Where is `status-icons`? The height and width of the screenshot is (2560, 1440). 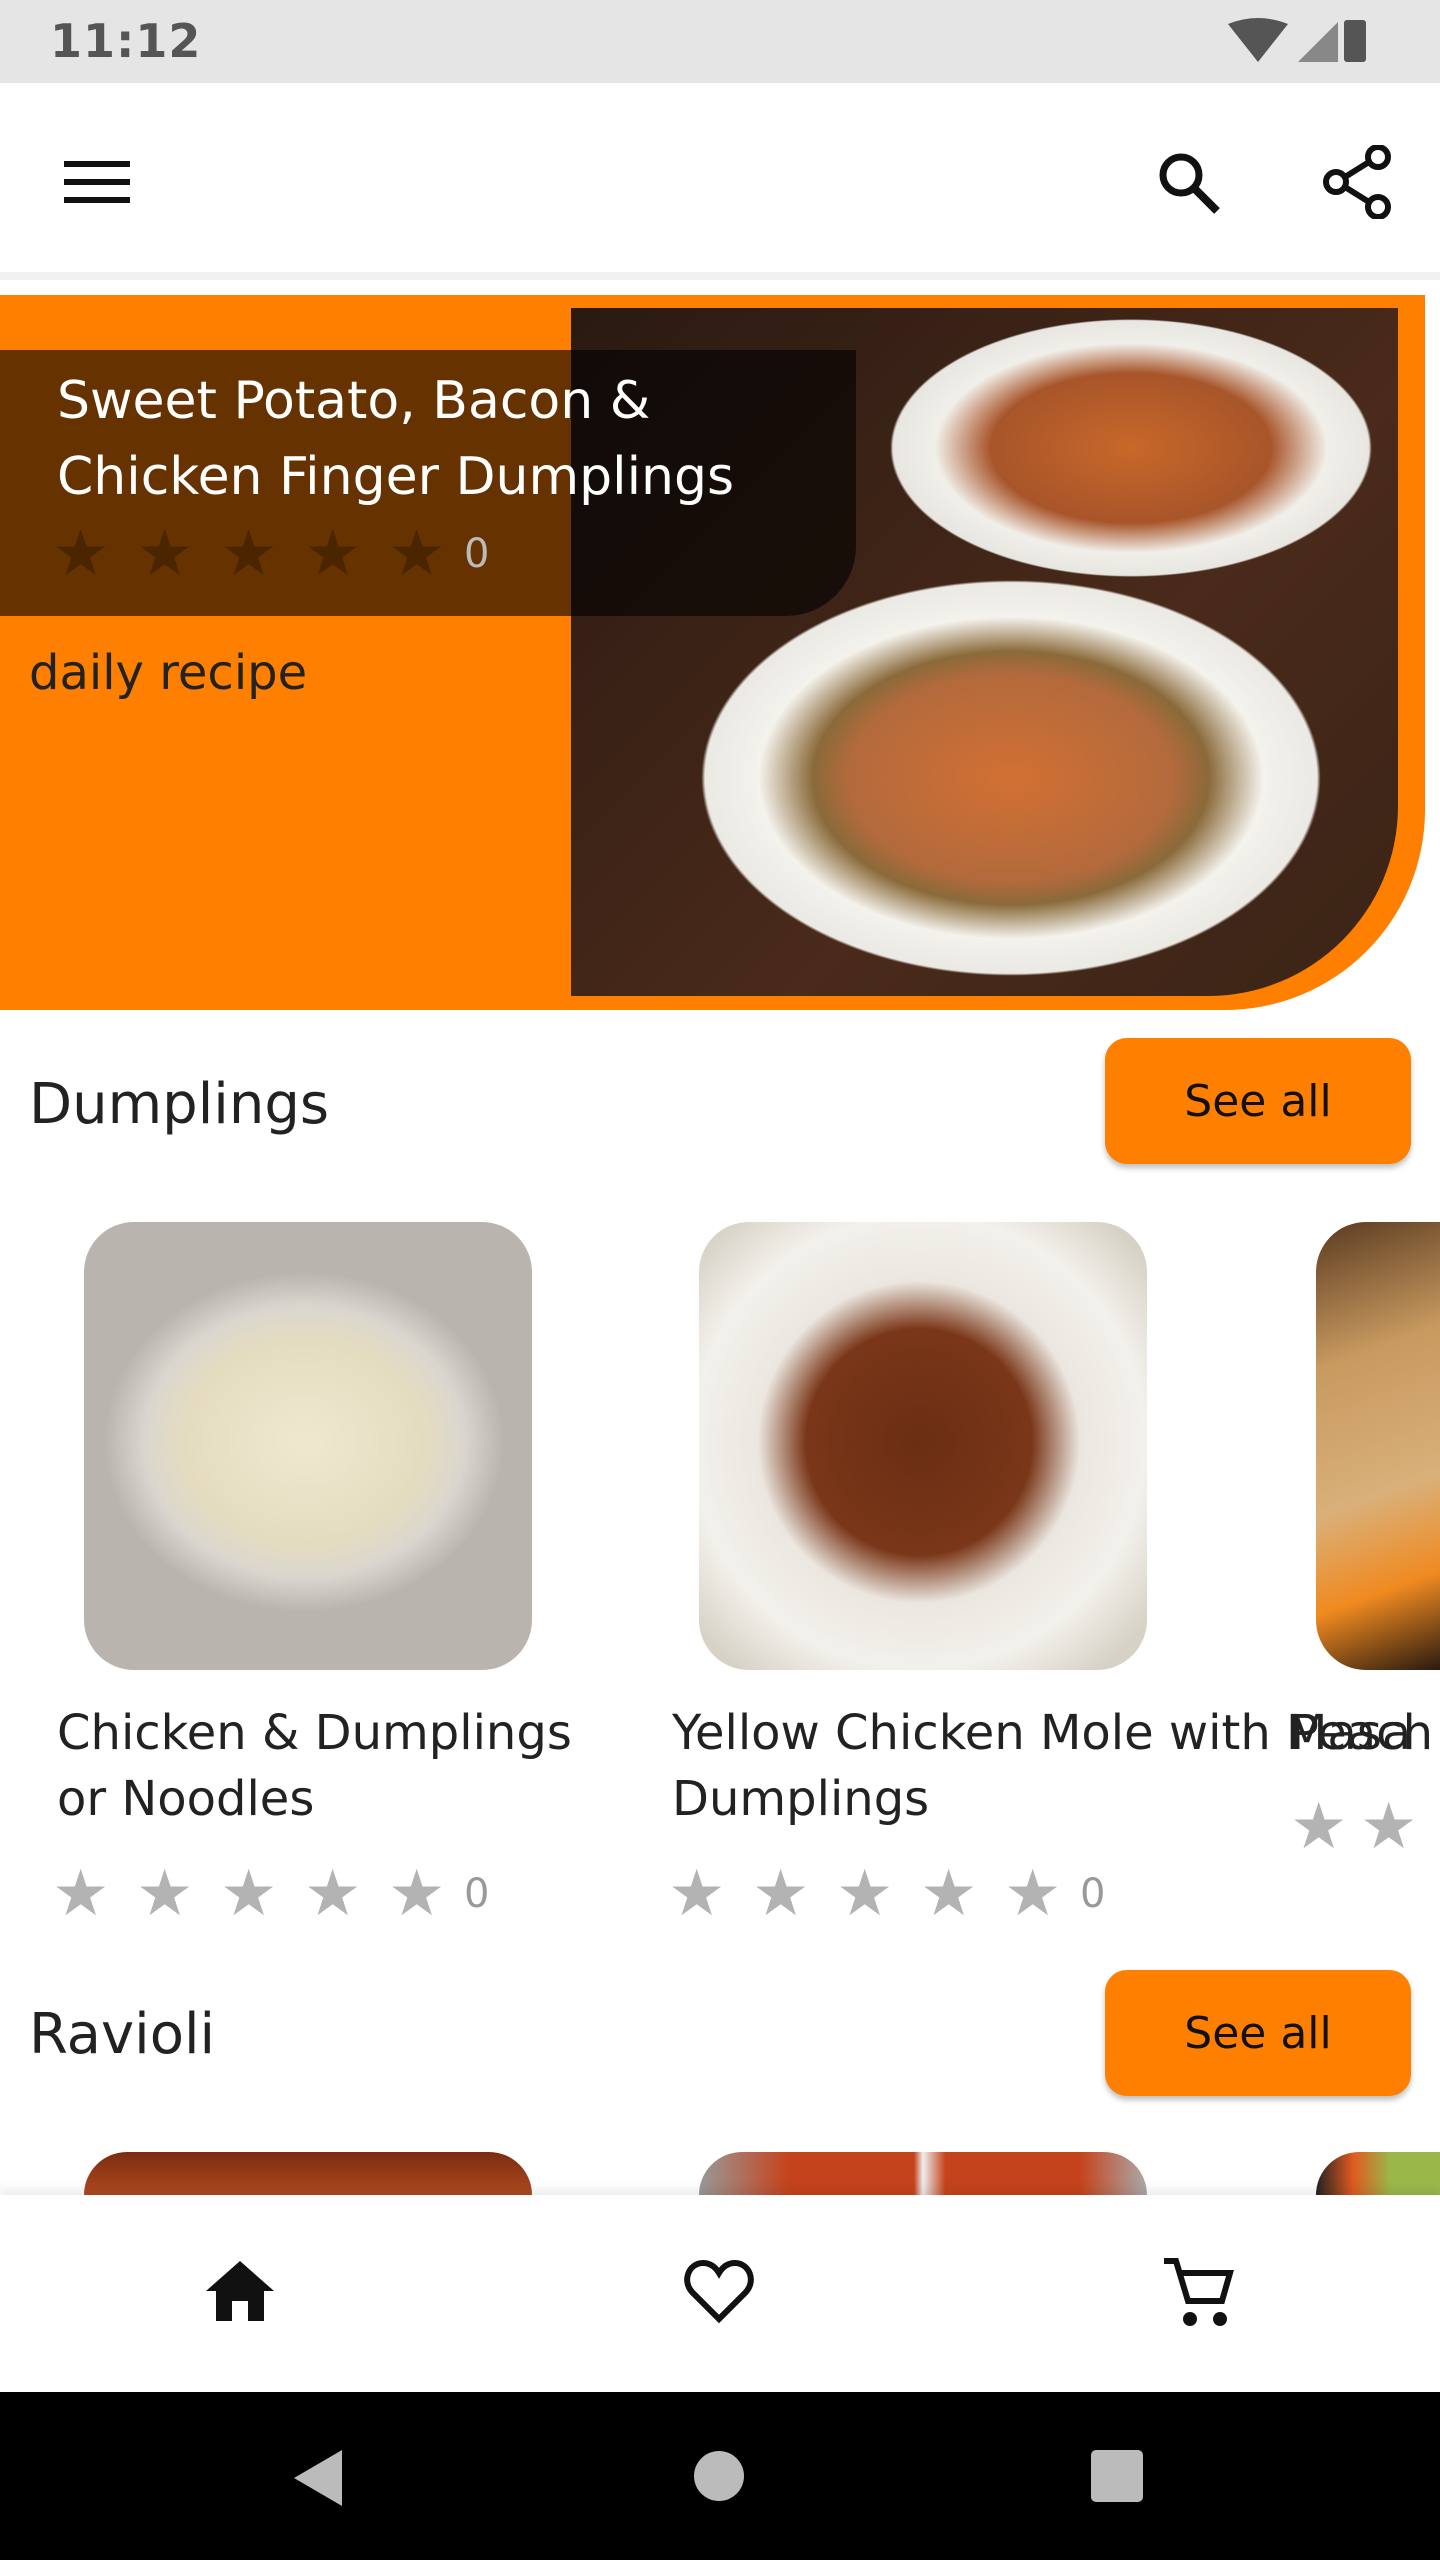
status-icons is located at coordinates (1297, 40).